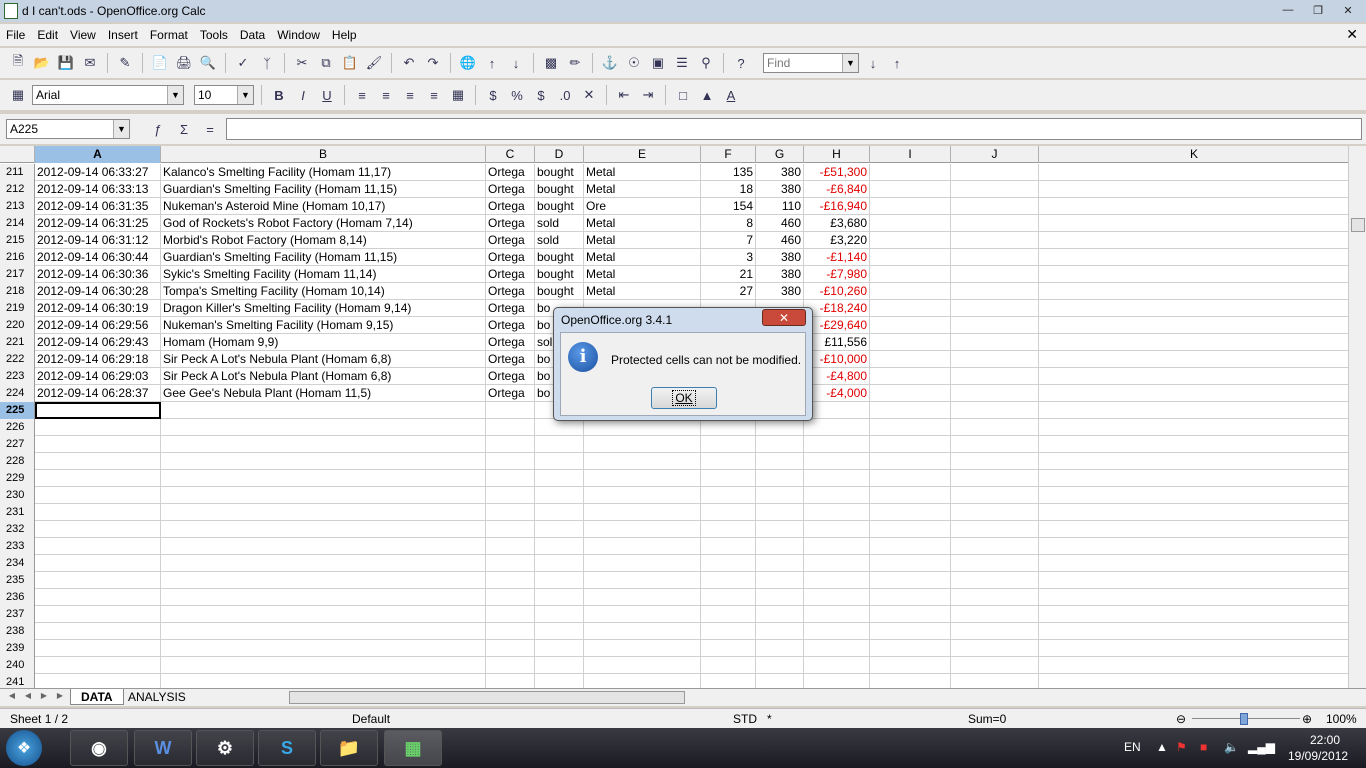 This screenshot has height=768, width=1366. What do you see at coordinates (873, 63) in the screenshot?
I see `find-next-icon: ↓` at bounding box center [873, 63].